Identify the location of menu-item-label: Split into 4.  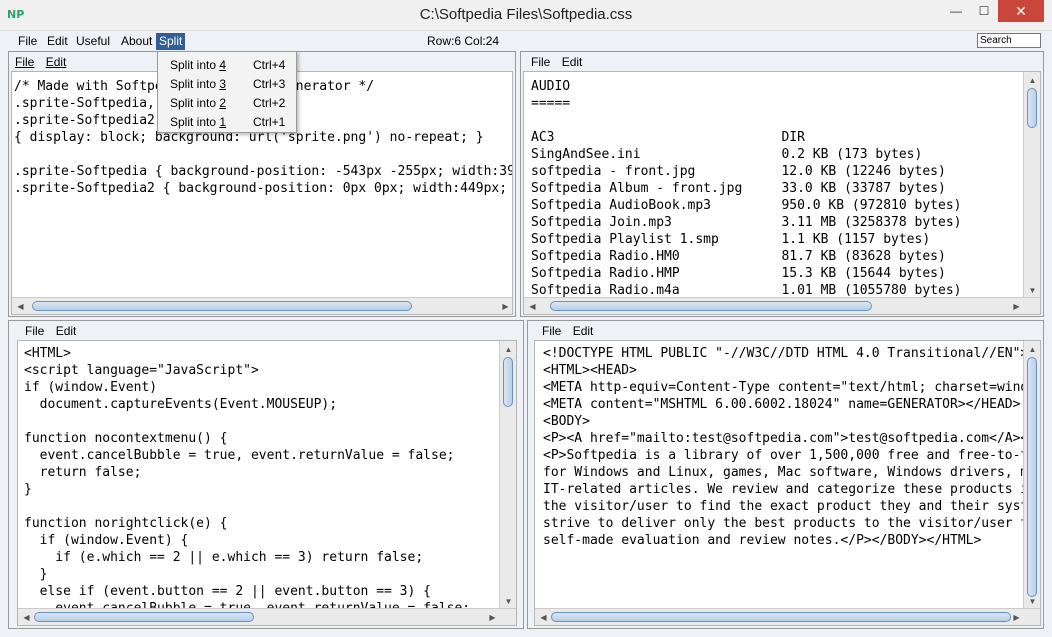
(198, 65).